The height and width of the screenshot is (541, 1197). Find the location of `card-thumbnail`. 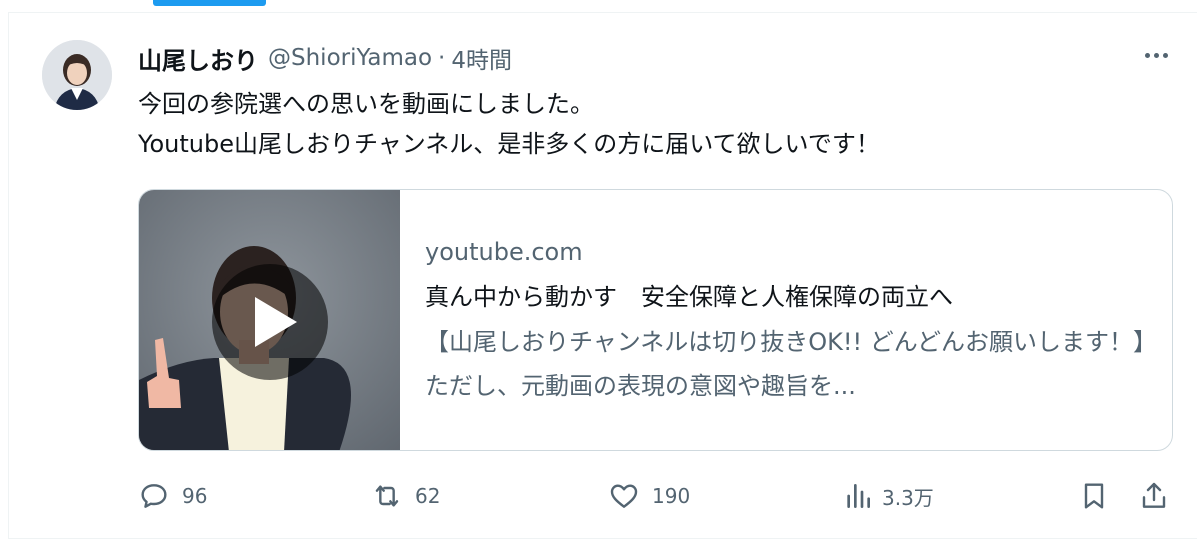

card-thumbnail is located at coordinates (269, 320).